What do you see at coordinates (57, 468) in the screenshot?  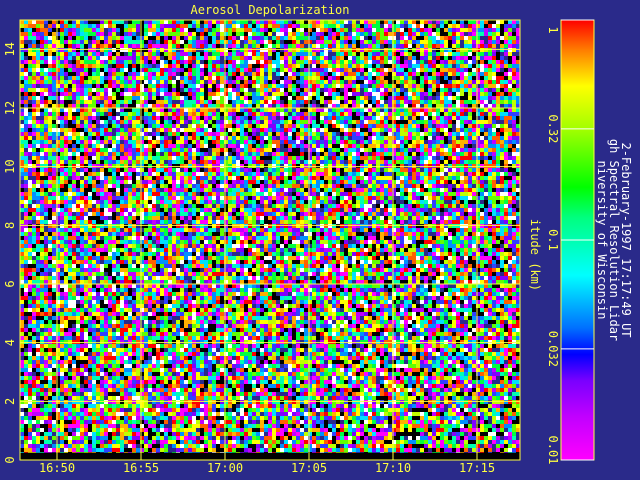 I see `x-tick-label: 16:50` at bounding box center [57, 468].